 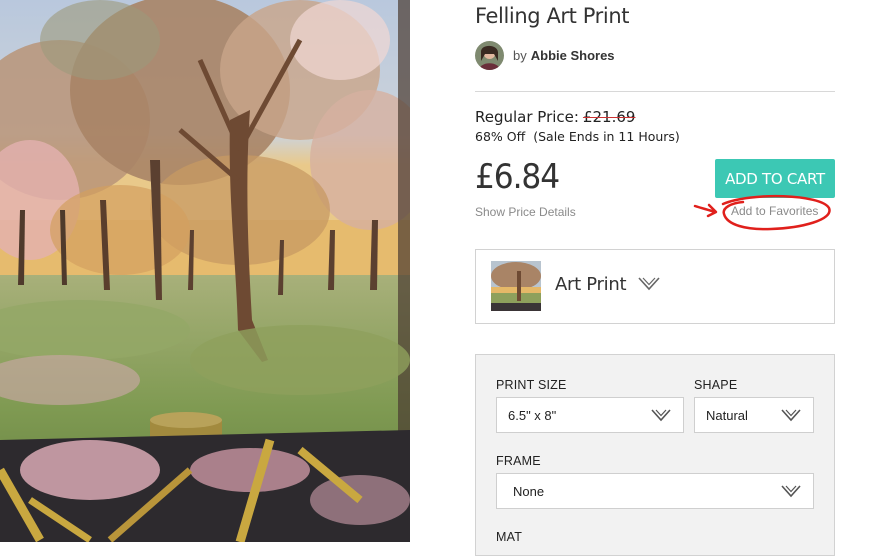 I want to click on product-title: Felling Art Print, so click(x=552, y=16).